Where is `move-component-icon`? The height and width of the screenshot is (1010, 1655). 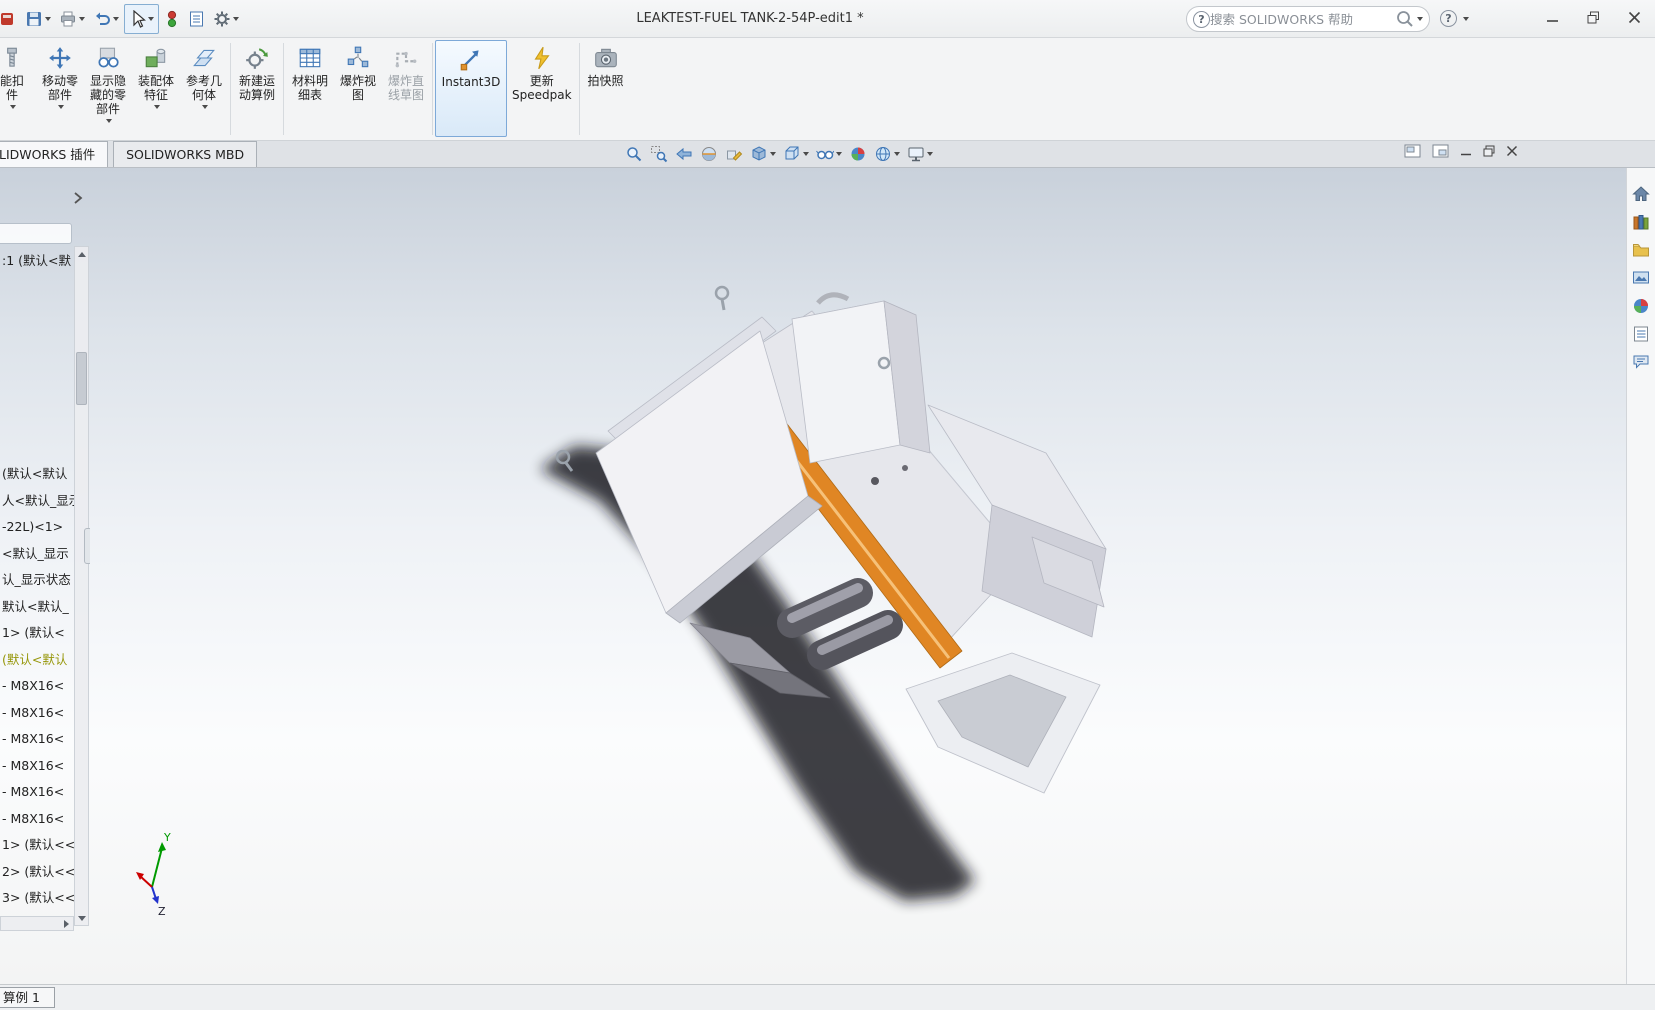
move-component-icon is located at coordinates (60, 58).